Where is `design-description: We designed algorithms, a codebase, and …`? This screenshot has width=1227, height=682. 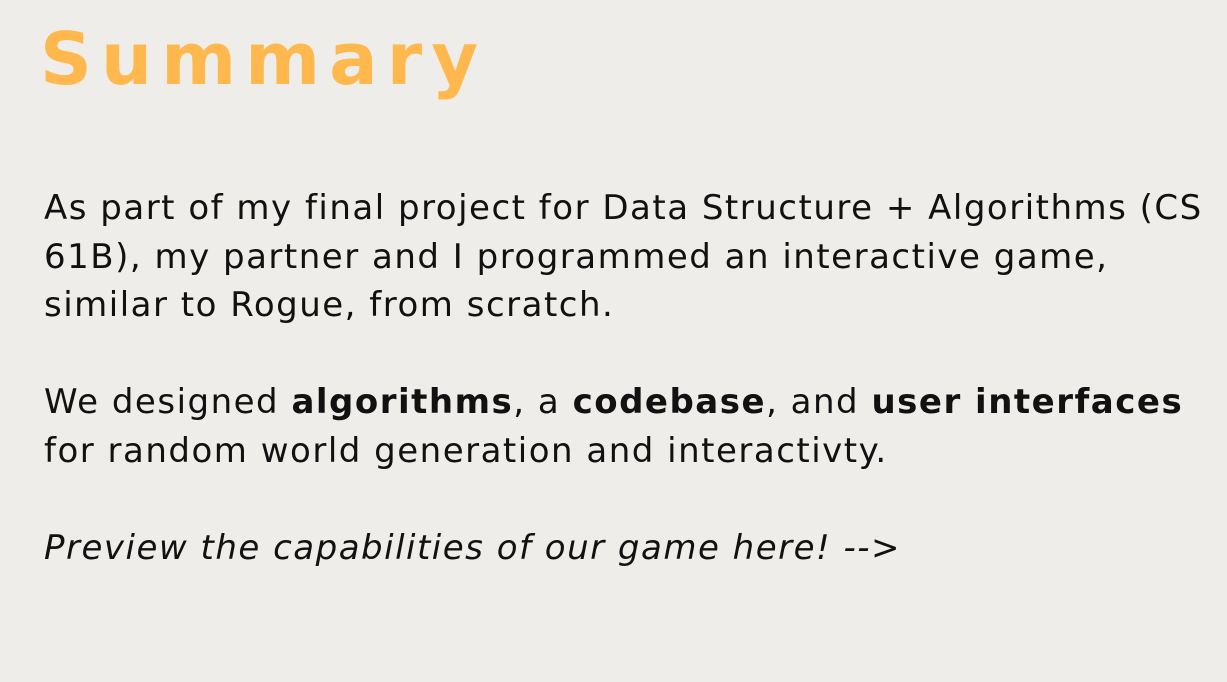
design-description: We designed algorithms, a codebase, and … is located at coordinates (629, 426).